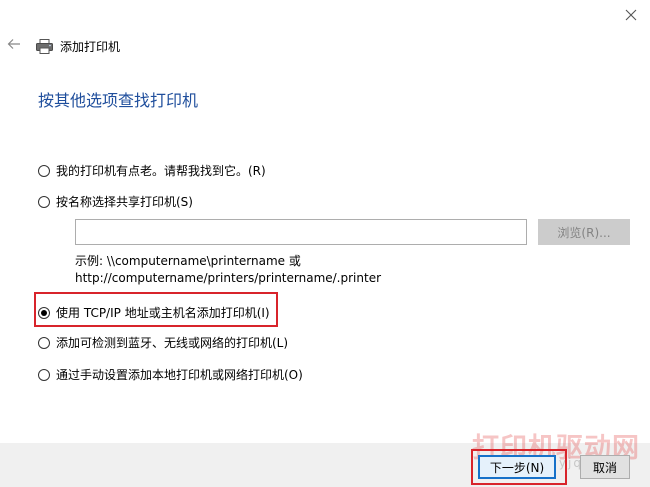  Describe the element at coordinates (124, 202) in the screenshot. I see `option-label: 按名称选择共享打印机(S)` at that location.